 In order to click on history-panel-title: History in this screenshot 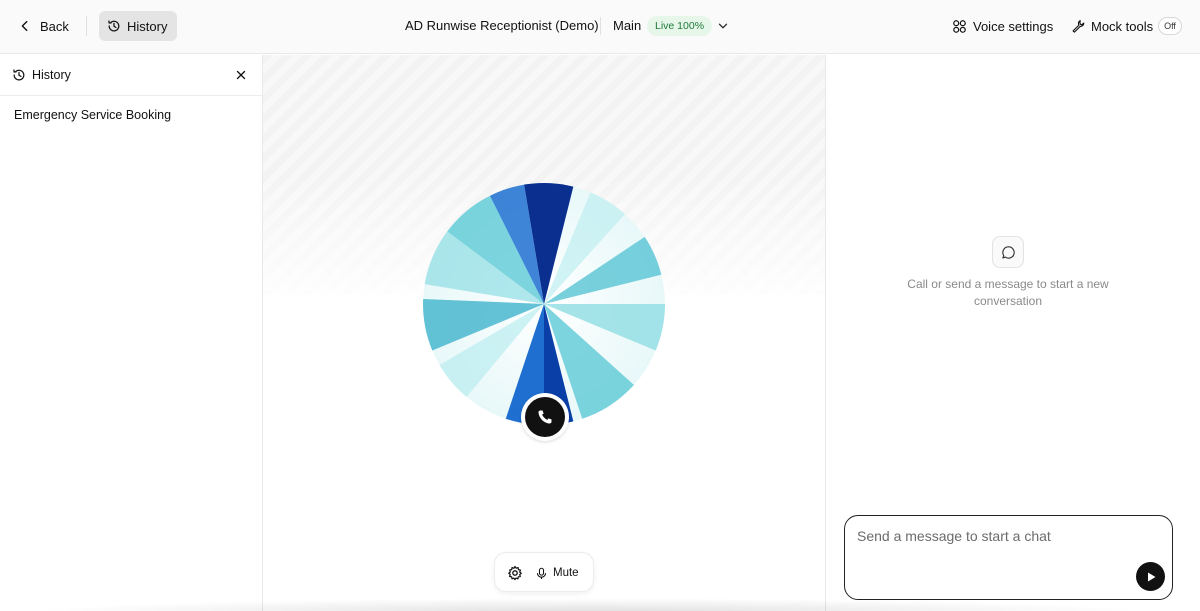, I will do `click(51, 75)`.